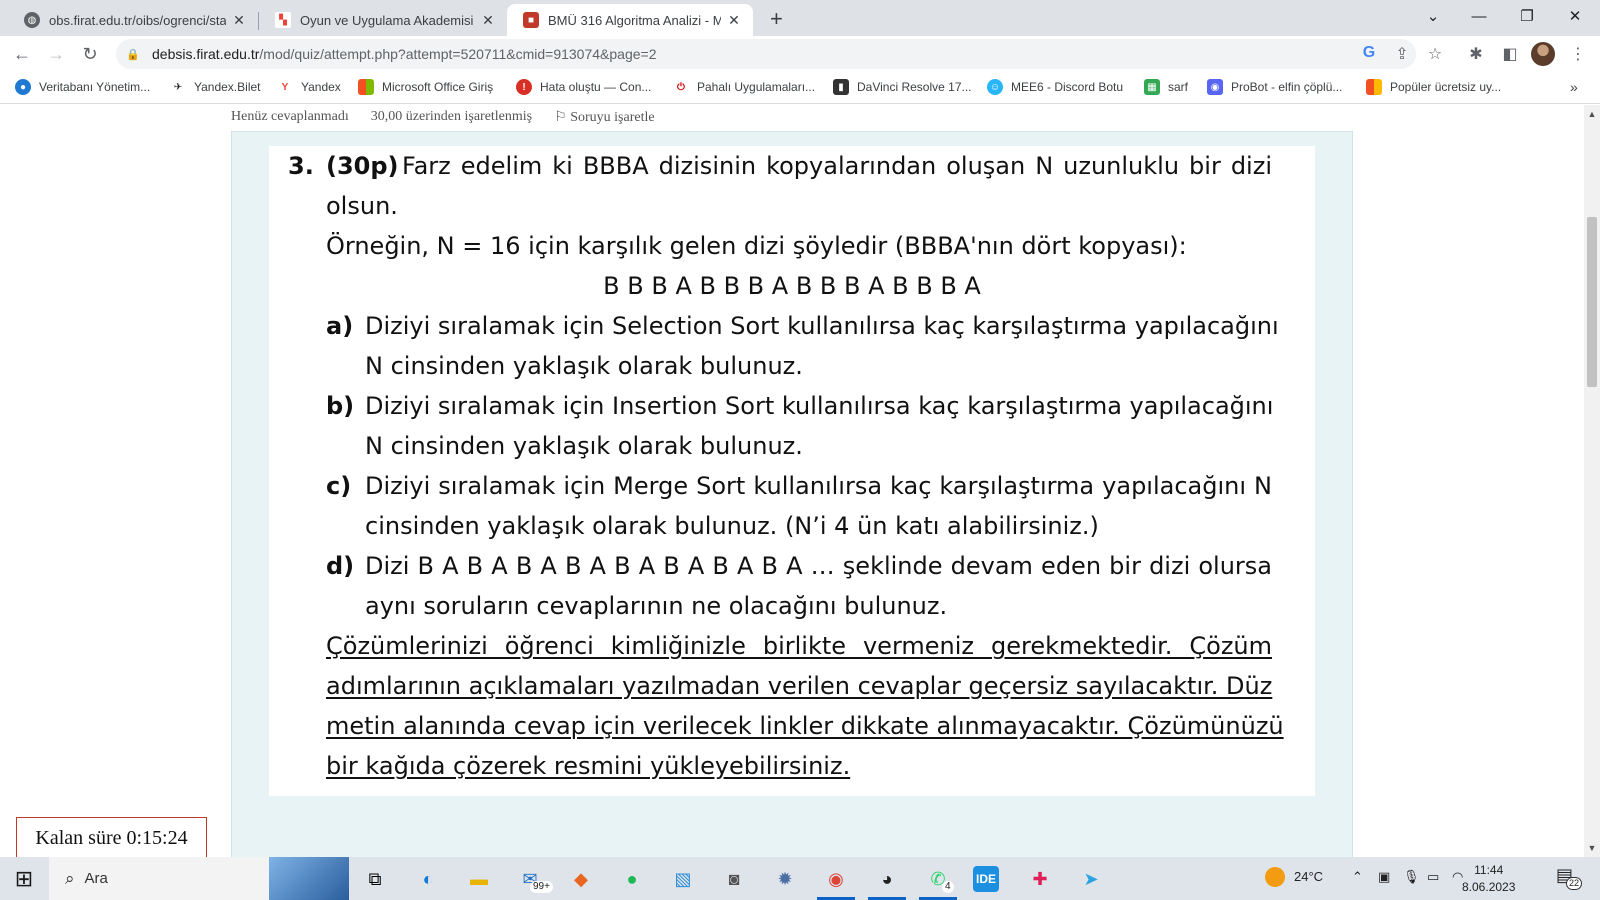  I want to click on bookmark-label: Microsoft Office Giriş, so click(438, 87).